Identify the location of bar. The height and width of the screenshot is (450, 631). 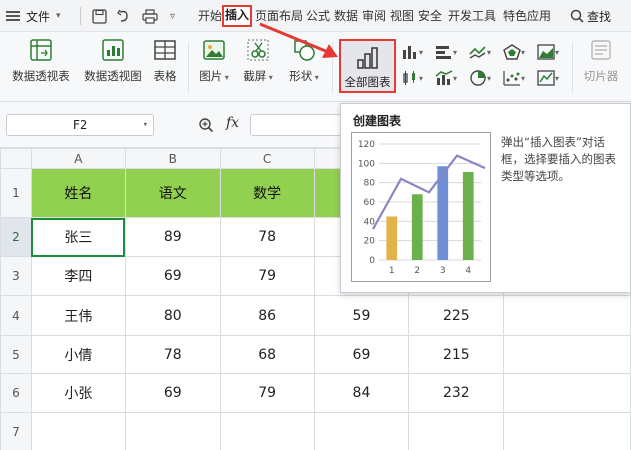
(417, 227).